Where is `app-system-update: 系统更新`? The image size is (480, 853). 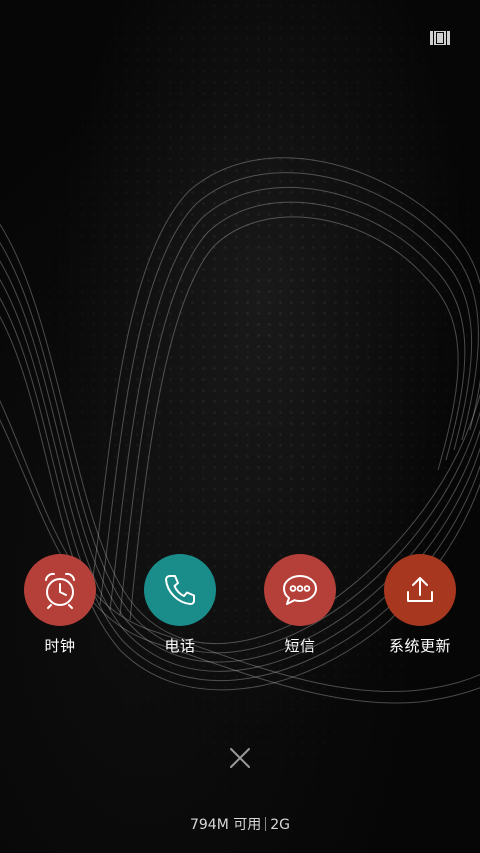
app-system-update: 系统更新 is located at coordinates (420, 605).